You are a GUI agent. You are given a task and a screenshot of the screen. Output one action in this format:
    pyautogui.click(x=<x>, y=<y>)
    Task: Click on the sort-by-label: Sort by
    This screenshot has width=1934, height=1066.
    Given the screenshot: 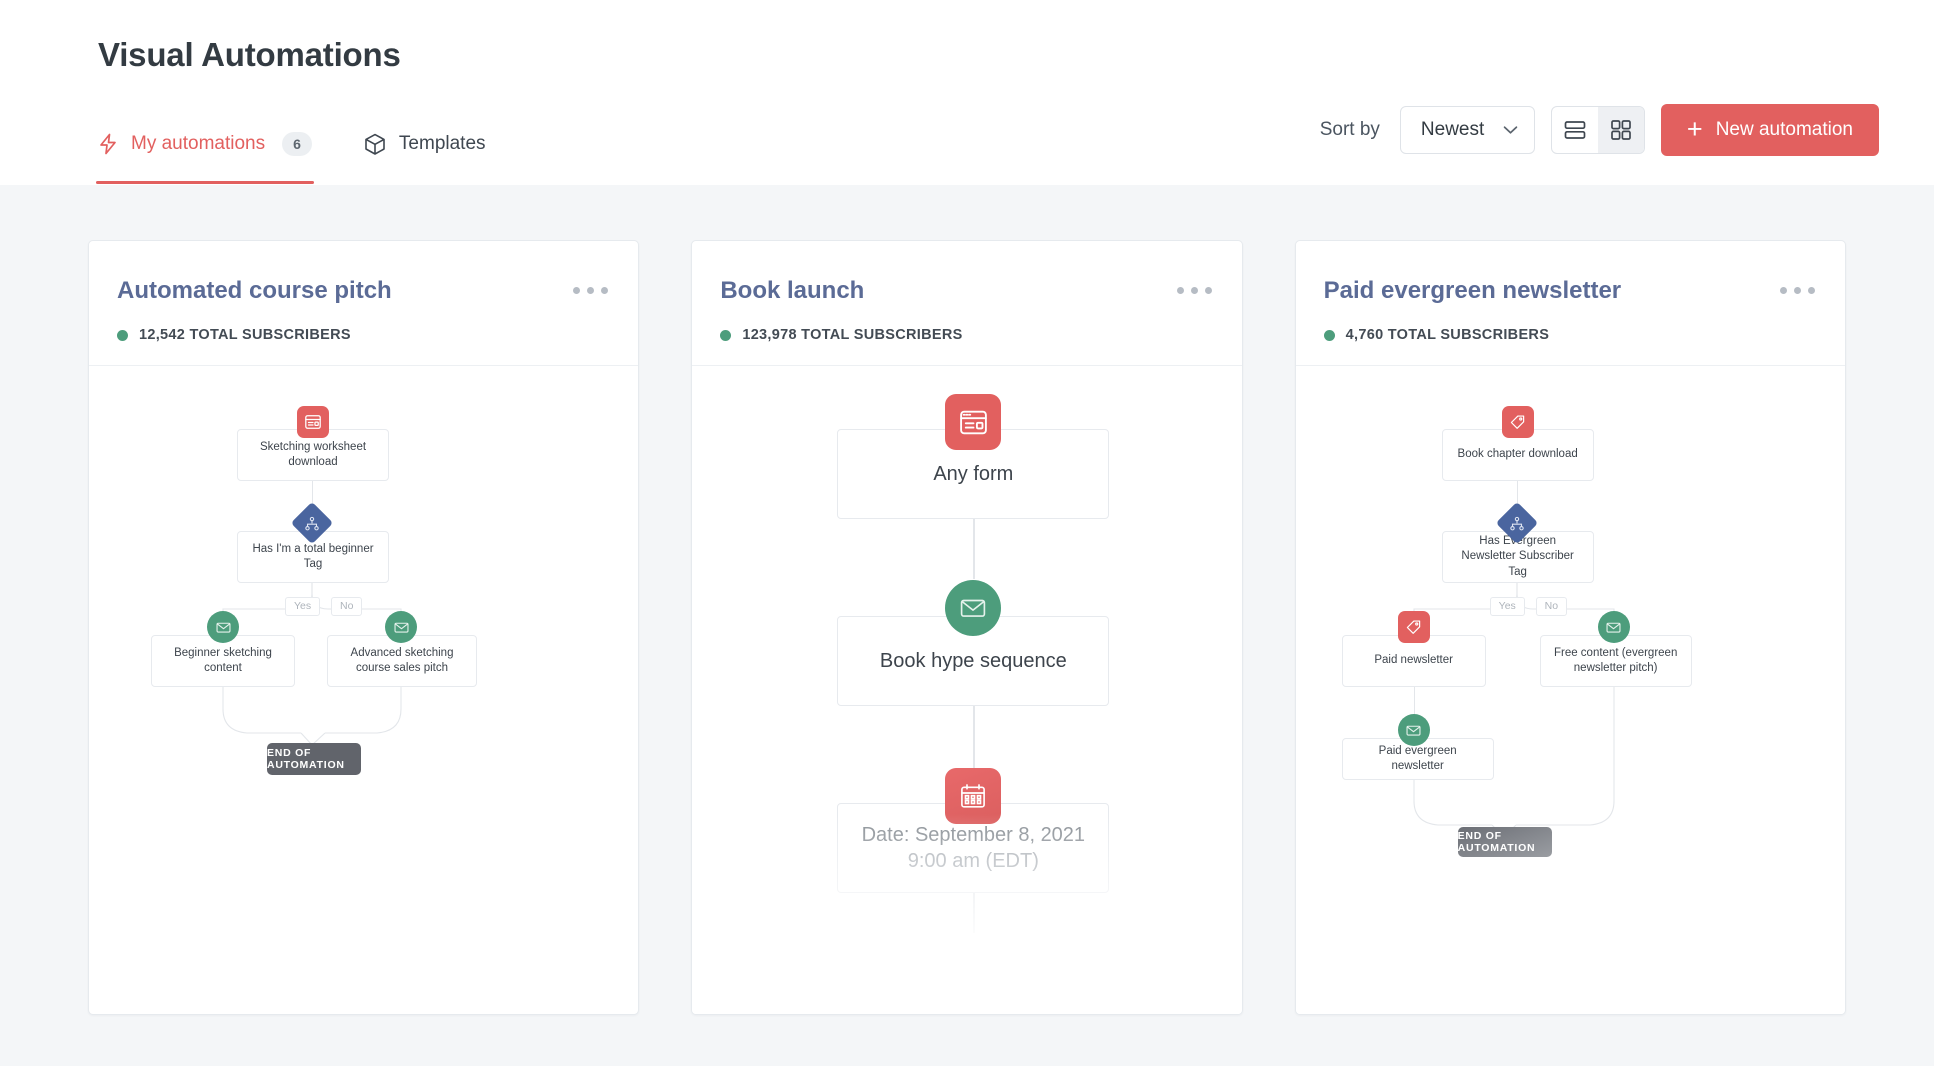 What is the action you would take?
    pyautogui.click(x=1349, y=129)
    